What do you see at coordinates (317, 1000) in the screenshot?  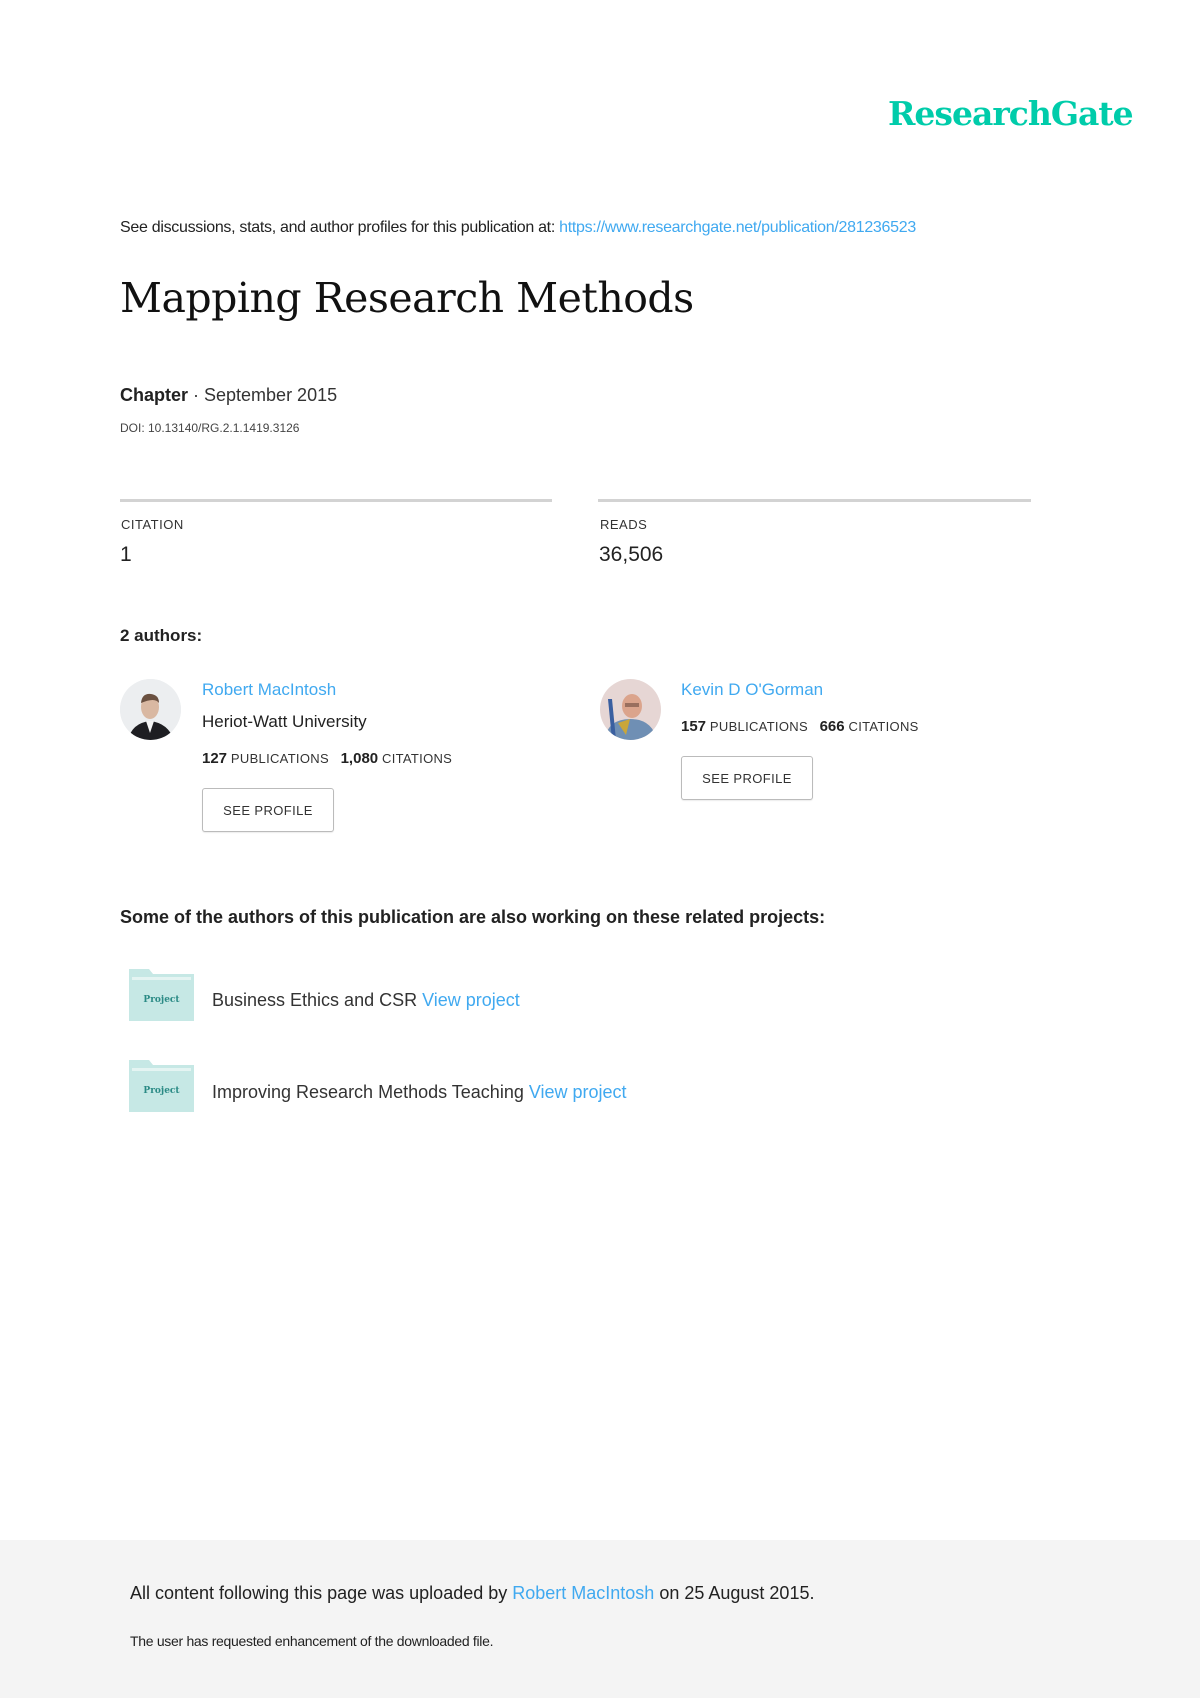 I see `project-title: Business Ethics and CSR` at bounding box center [317, 1000].